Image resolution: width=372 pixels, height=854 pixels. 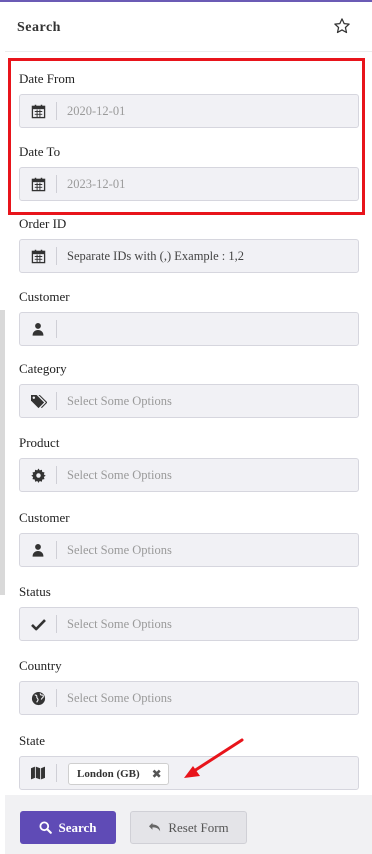 What do you see at coordinates (39, 27) in the screenshot?
I see `page-title: Search` at bounding box center [39, 27].